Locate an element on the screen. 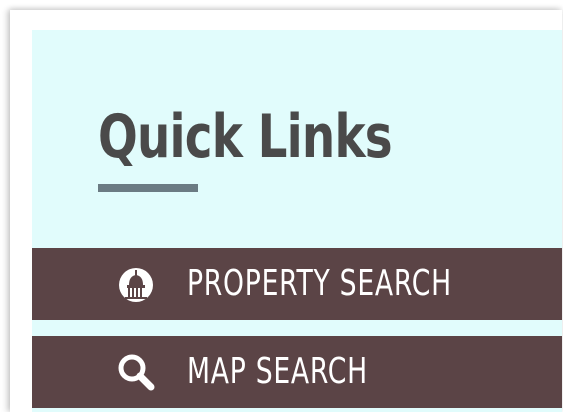 This screenshot has height=412, width=563. capitol-building-icon is located at coordinates (136, 284).